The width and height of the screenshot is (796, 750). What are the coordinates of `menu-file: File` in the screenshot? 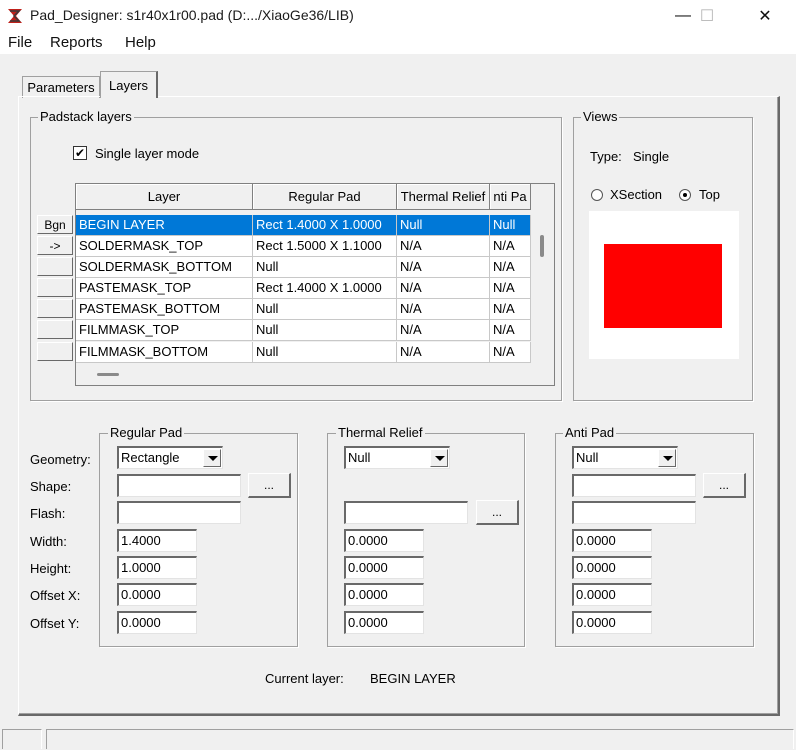 It's located at (20, 42).